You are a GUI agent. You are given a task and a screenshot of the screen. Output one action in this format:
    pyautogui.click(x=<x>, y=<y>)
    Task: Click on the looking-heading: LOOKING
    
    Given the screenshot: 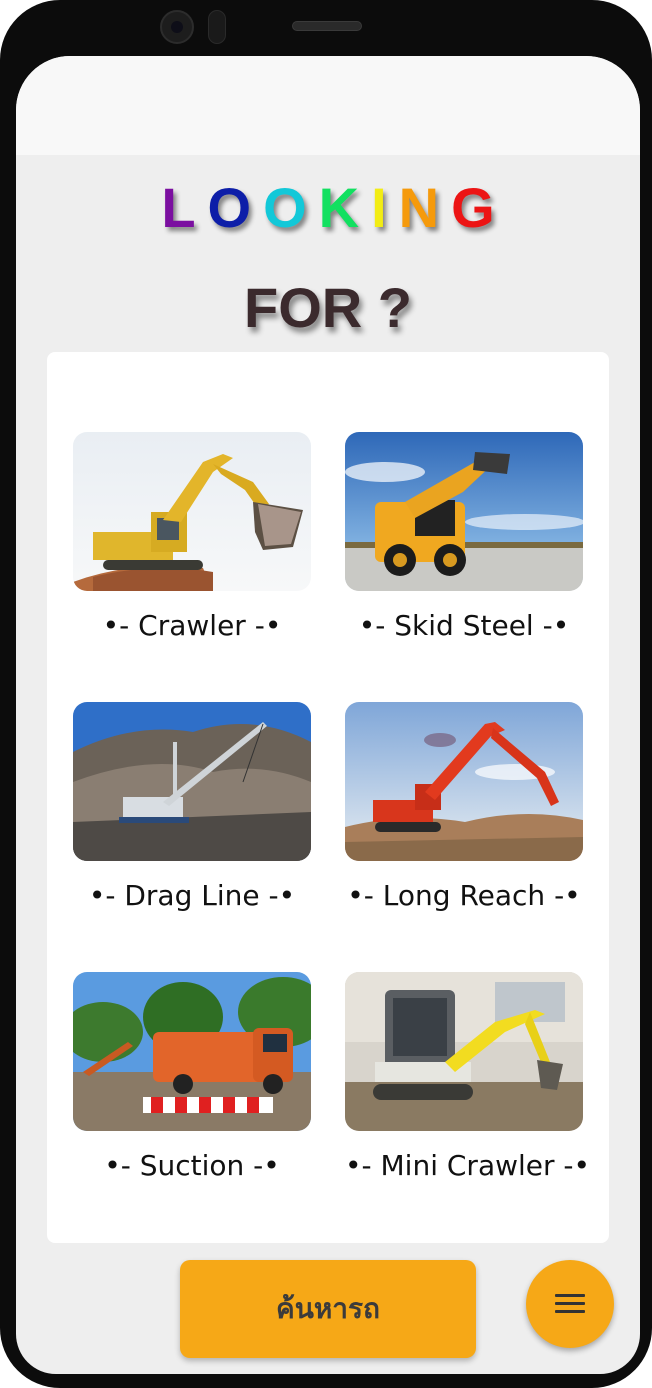 What is the action you would take?
    pyautogui.click(x=328, y=208)
    